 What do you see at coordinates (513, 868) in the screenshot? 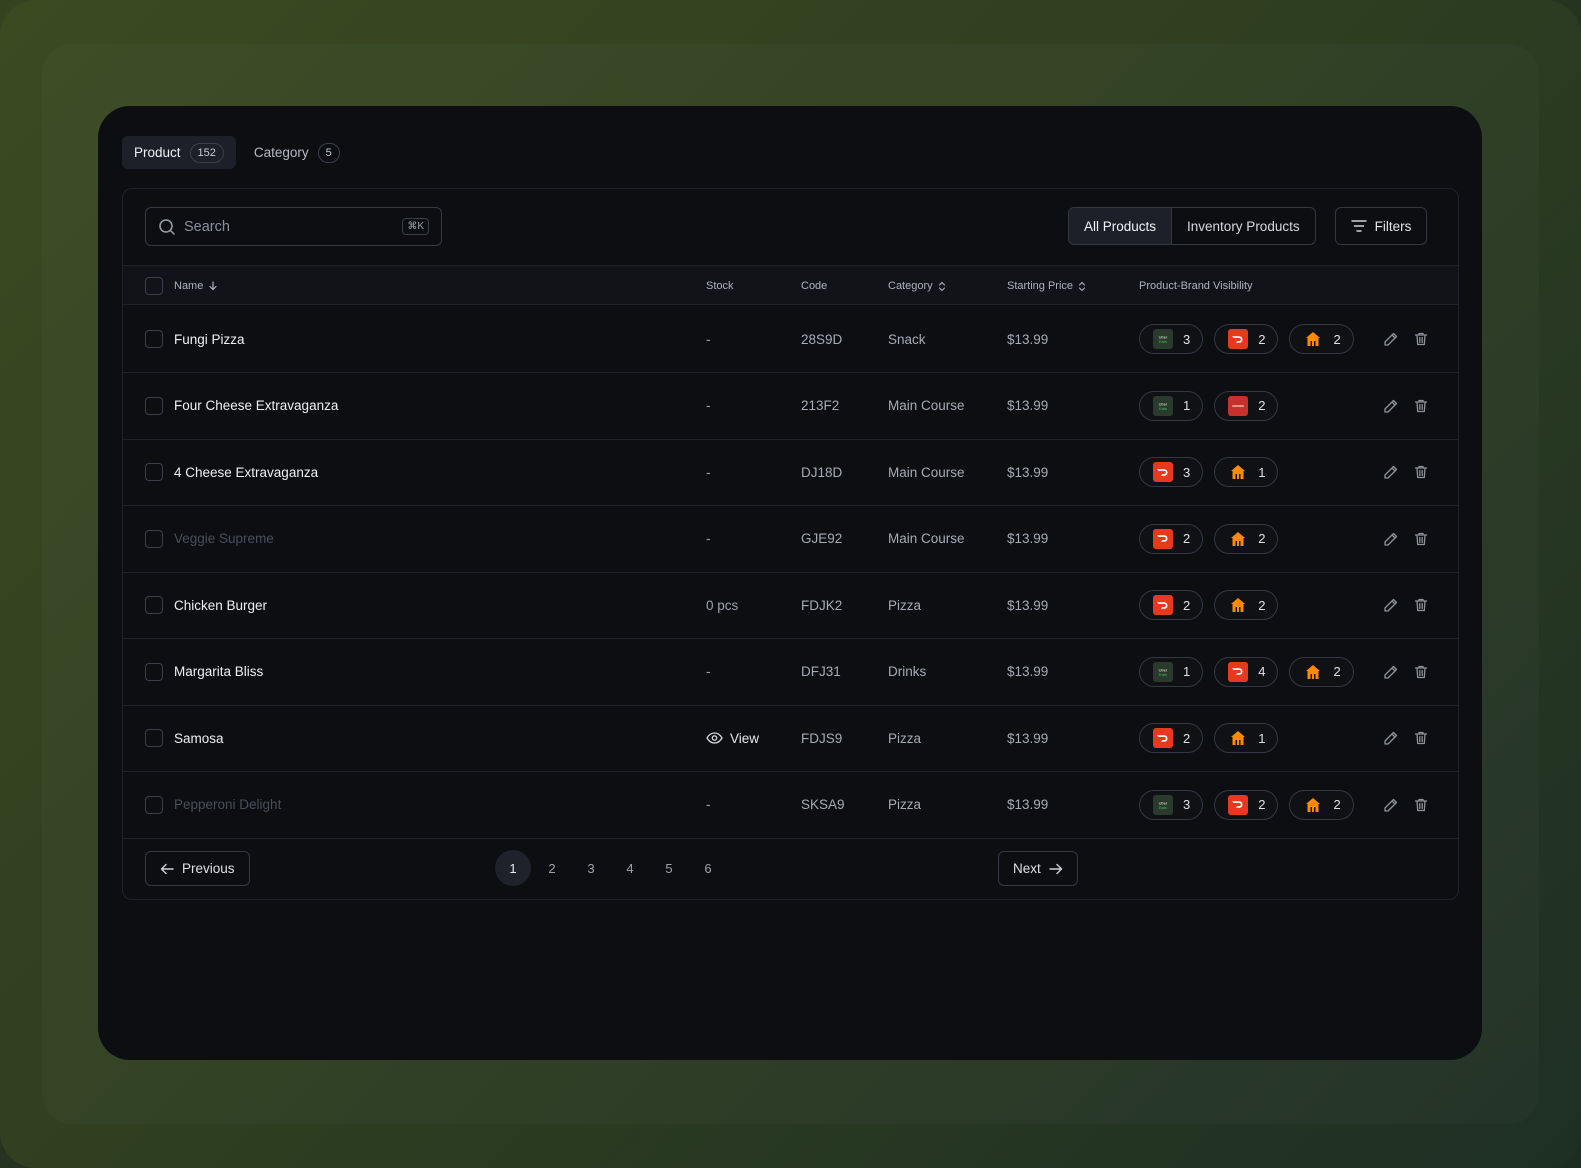
I see `page-1-button: 1` at bounding box center [513, 868].